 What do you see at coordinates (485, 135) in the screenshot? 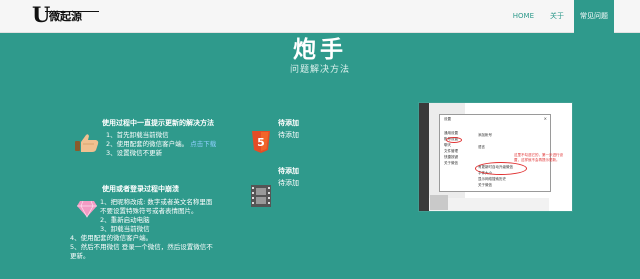
I see `settings-option: 添加帐号` at bounding box center [485, 135].